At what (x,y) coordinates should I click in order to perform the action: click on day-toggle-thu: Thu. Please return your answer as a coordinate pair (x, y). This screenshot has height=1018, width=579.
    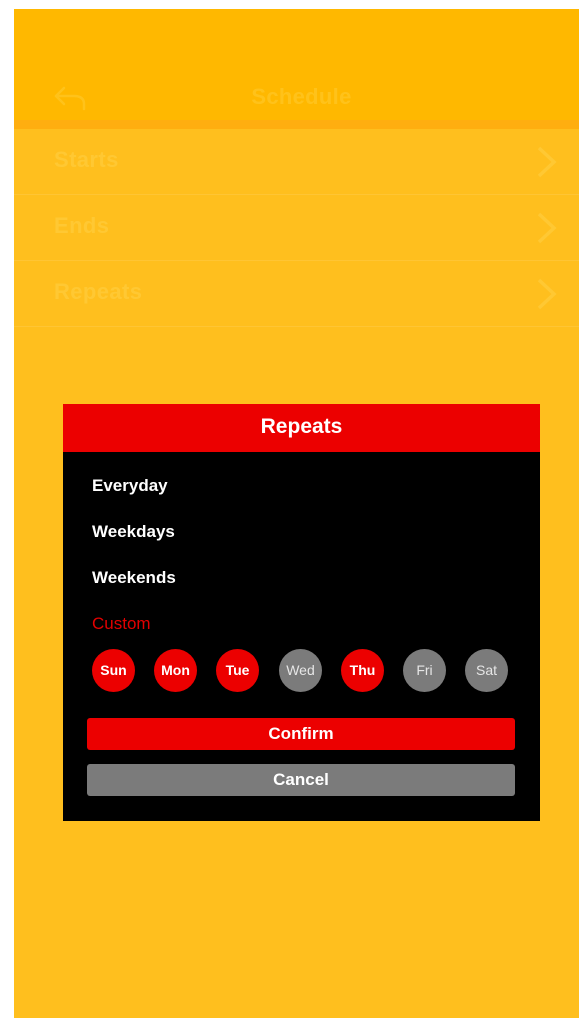
    Looking at the image, I should click on (362, 670).